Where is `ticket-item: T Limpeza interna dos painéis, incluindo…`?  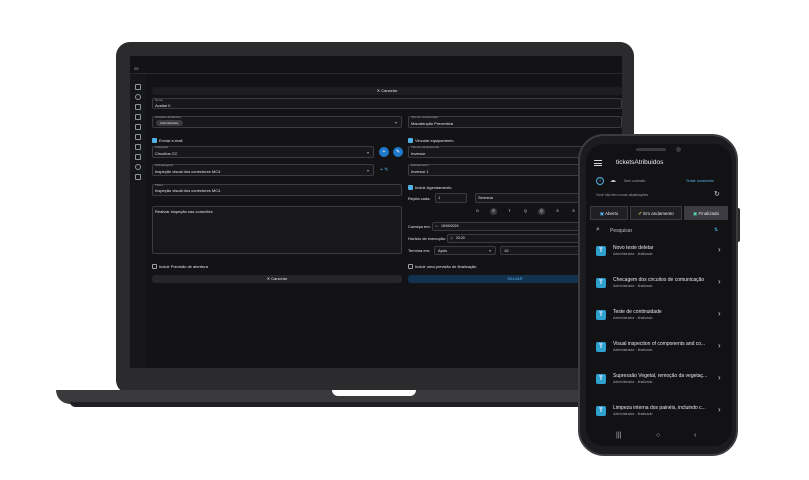
ticket-item: T Limpeza interna dos painéis, incluindo… is located at coordinates (659, 414).